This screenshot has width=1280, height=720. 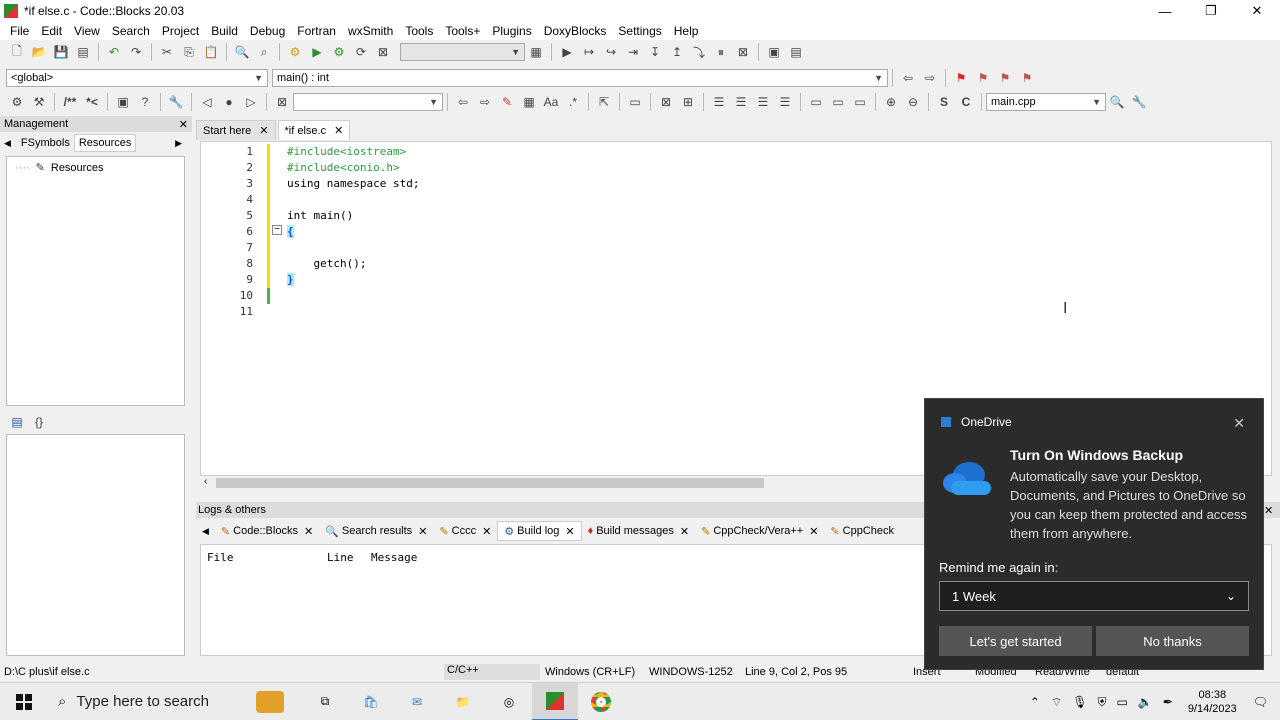 What do you see at coordinates (95, 167) in the screenshot?
I see `tree-item-resources: ···· ✎ Resources` at bounding box center [95, 167].